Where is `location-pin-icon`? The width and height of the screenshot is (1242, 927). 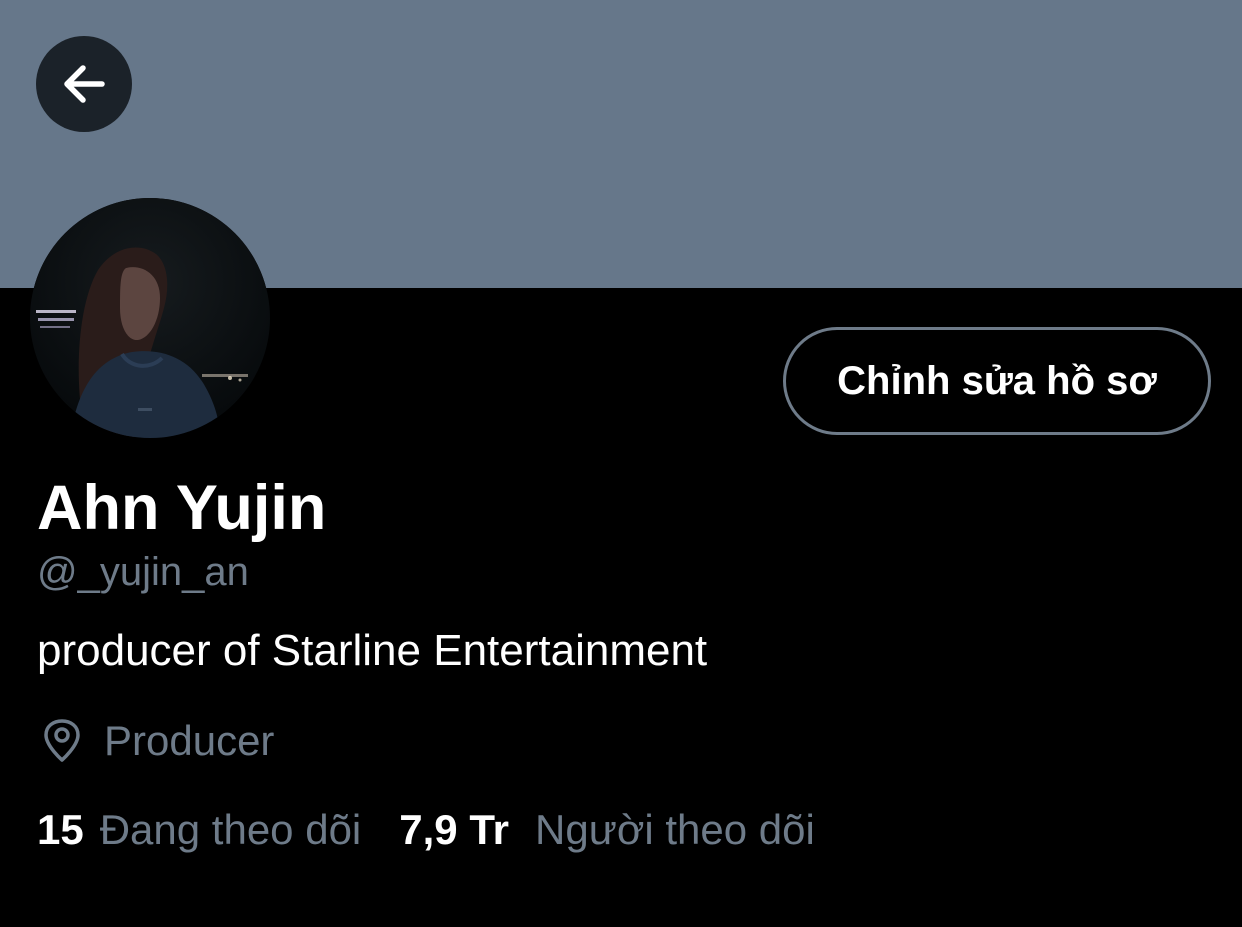
location-pin-icon is located at coordinates (62, 740).